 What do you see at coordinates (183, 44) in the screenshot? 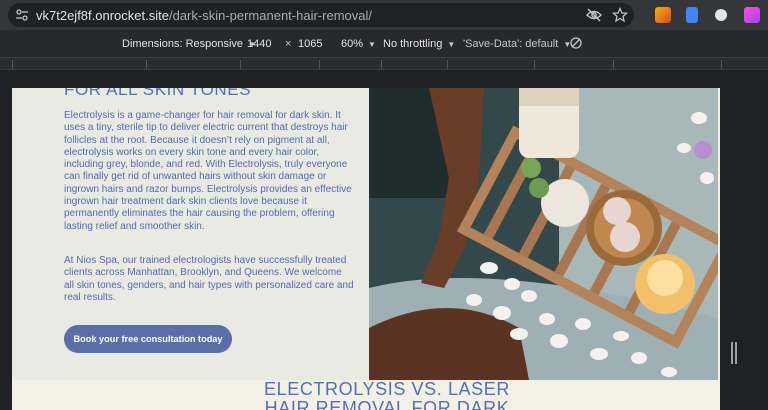
I see `dimensions-label: Dimensions: Responsive` at bounding box center [183, 44].